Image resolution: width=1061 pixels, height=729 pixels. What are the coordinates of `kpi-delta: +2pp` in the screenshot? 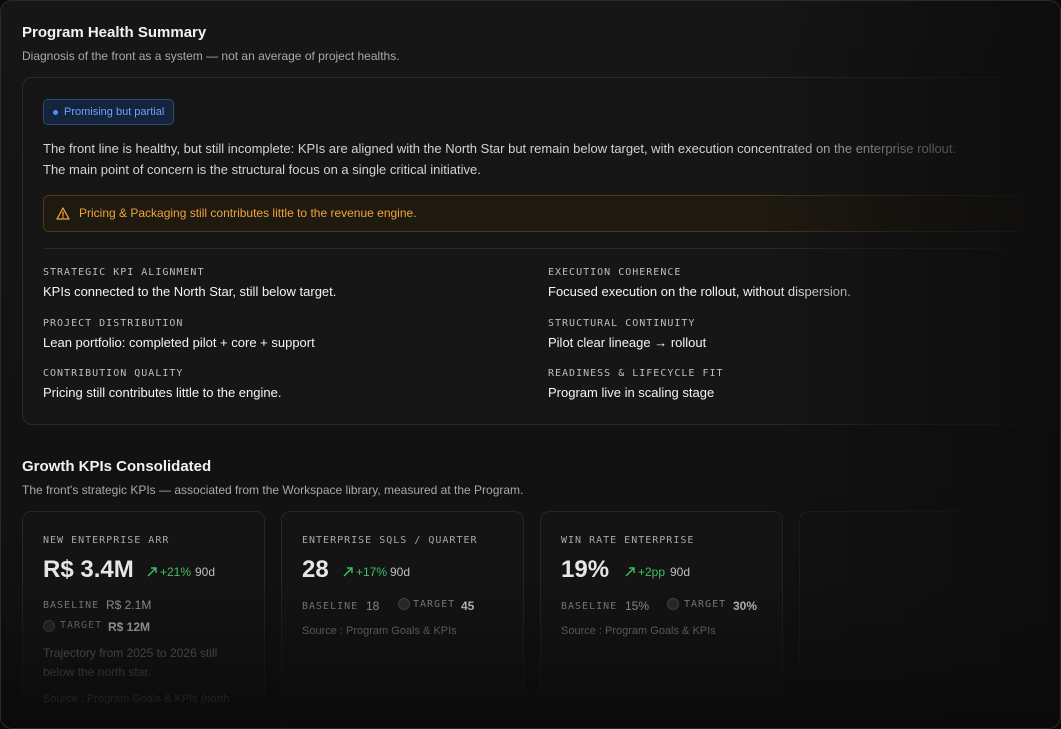 It's located at (645, 572).